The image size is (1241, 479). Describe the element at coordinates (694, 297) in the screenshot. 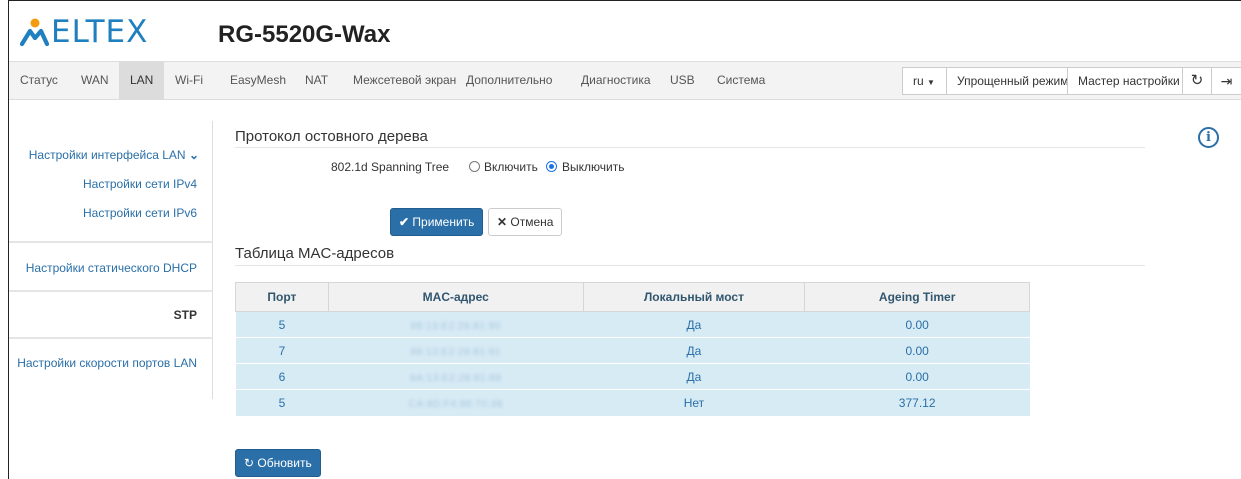

I see `column-header-local-bridge: Локальный мост` at that location.